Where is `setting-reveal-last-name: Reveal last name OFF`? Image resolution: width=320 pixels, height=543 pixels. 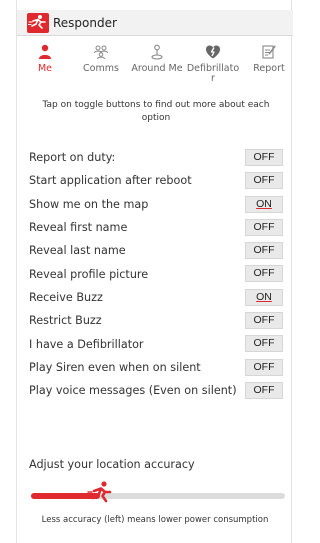
setting-reveal-last-name: Reveal last name OFF is located at coordinates (155, 250).